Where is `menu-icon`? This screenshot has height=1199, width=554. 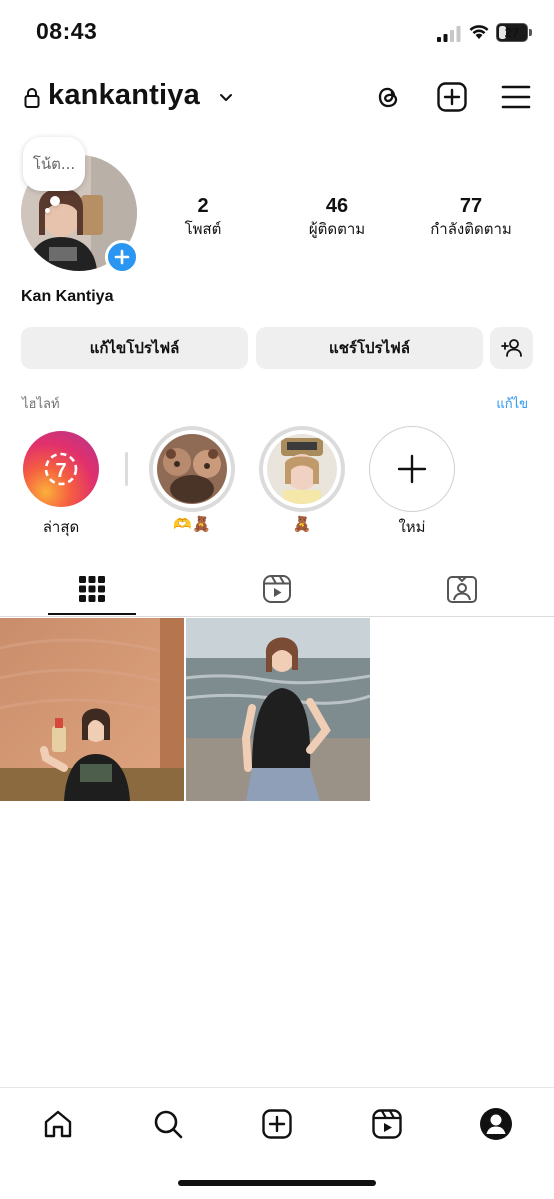
menu-icon is located at coordinates (516, 97).